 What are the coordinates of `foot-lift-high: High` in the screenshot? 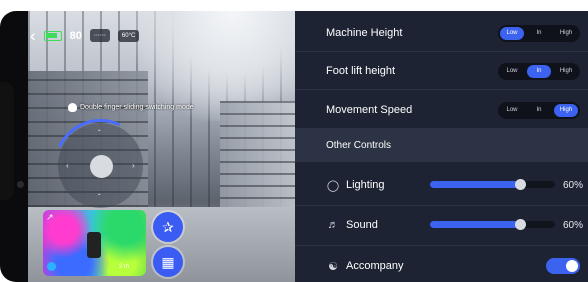 It's located at (566, 71).